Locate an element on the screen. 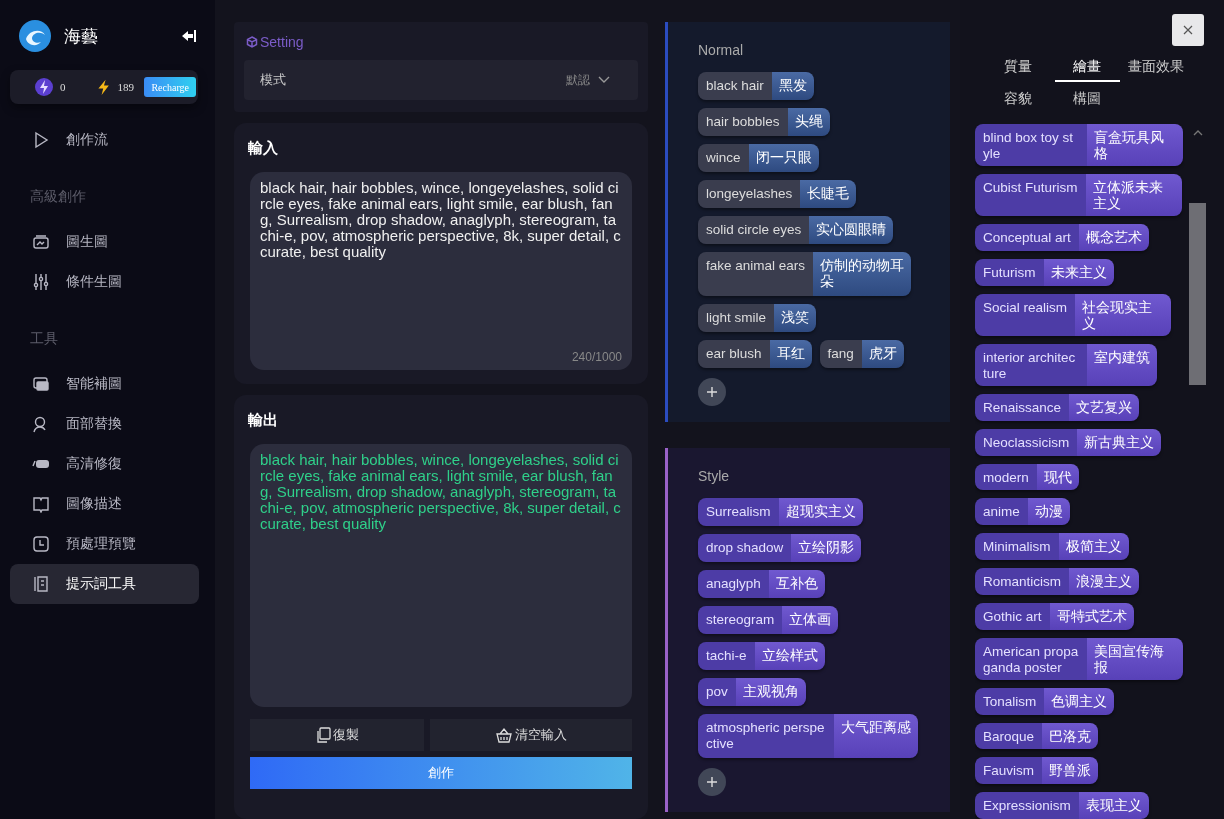 This screenshot has height=819, width=1224. nav-item: 圖像描述 is located at coordinates (104, 504).